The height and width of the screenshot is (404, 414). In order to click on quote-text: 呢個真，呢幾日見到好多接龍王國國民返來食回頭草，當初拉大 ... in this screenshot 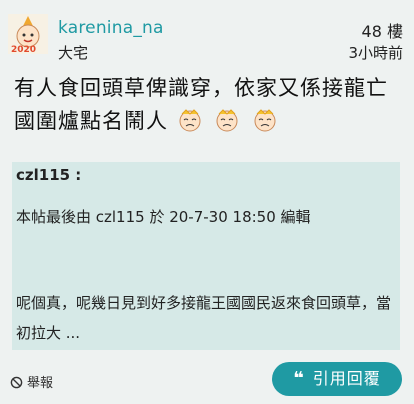, I will do `click(204, 318)`.